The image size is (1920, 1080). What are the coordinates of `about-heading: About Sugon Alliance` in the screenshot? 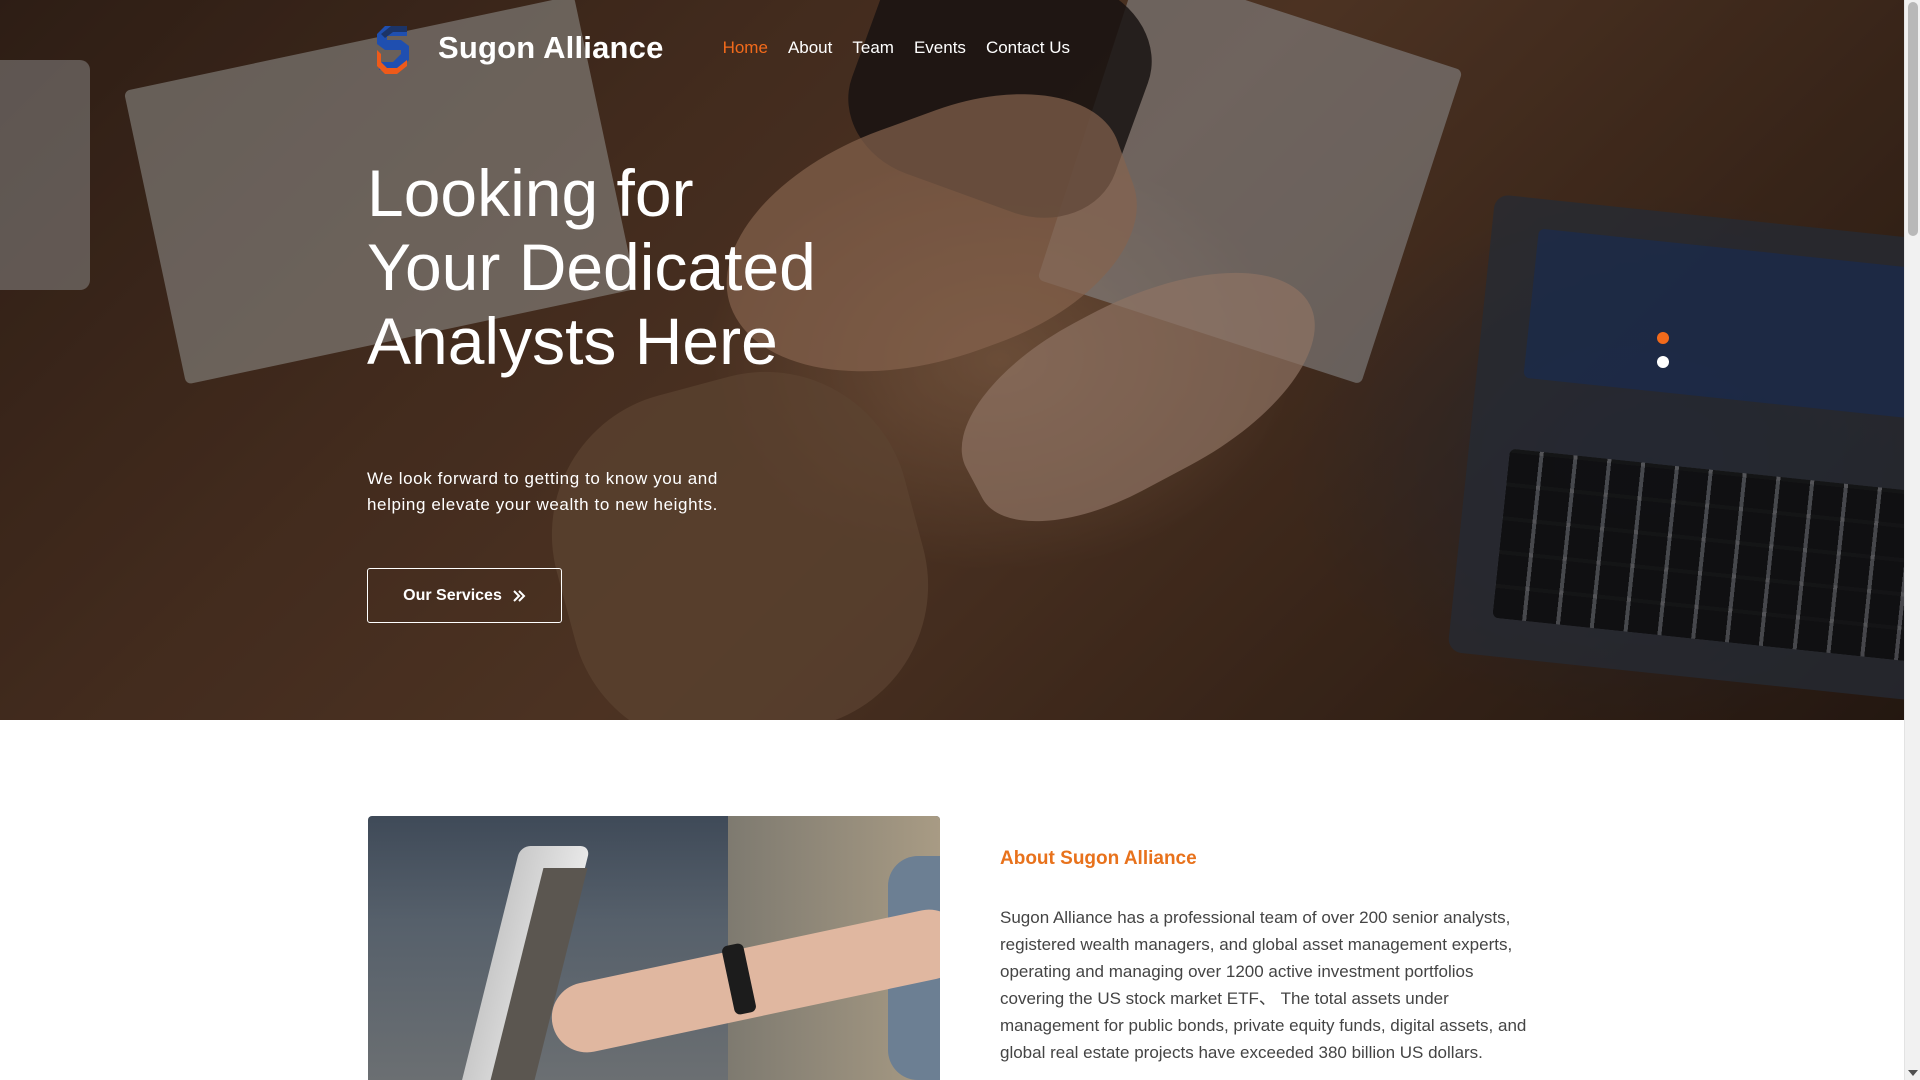 It's located at (1098, 858).